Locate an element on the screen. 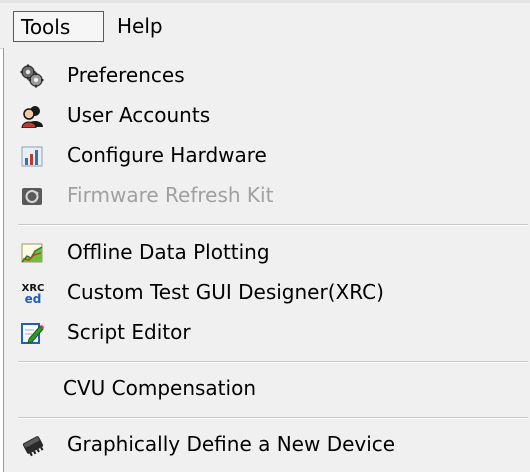 Image resolution: width=530 pixels, height=472 pixels. window-edge is located at coordinates (265, 1).